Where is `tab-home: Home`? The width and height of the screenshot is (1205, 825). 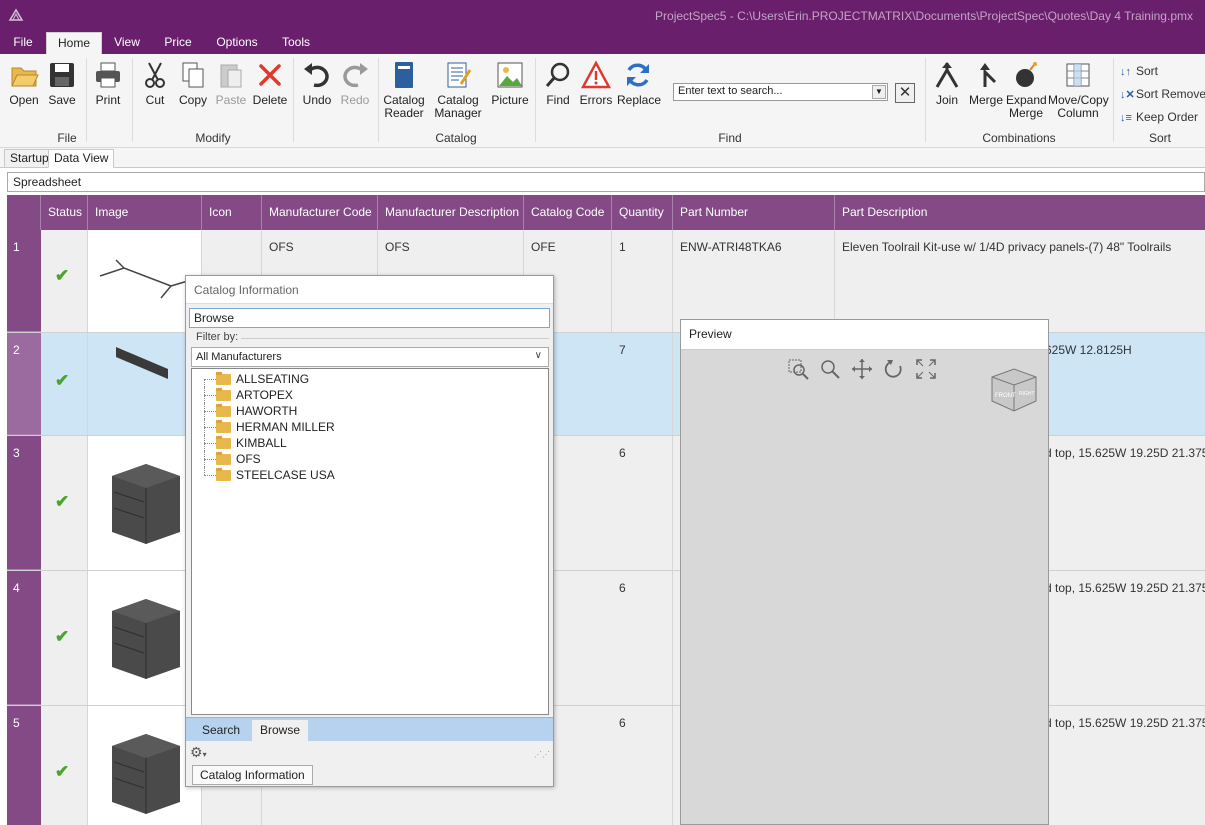
tab-home: Home is located at coordinates (74, 43).